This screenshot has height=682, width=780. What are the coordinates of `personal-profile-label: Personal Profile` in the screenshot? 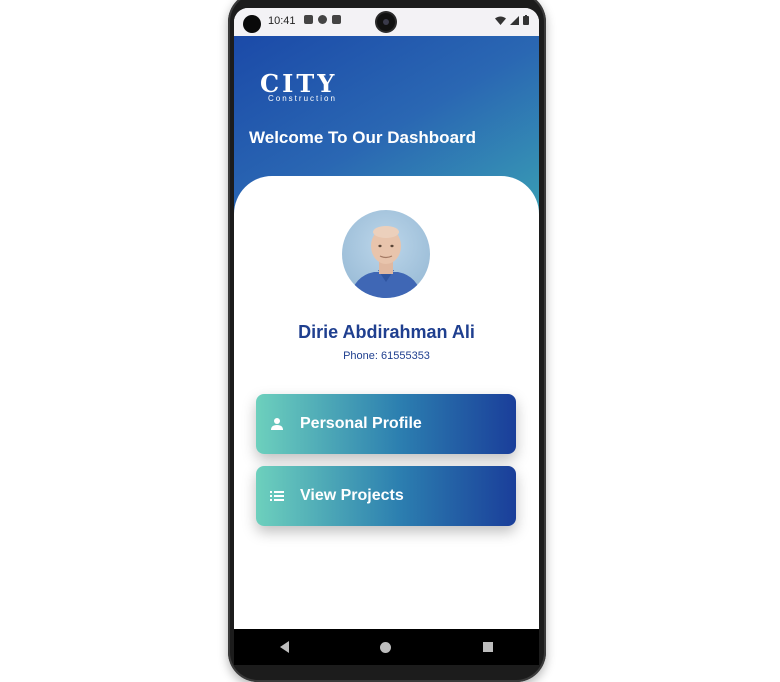 It's located at (361, 423).